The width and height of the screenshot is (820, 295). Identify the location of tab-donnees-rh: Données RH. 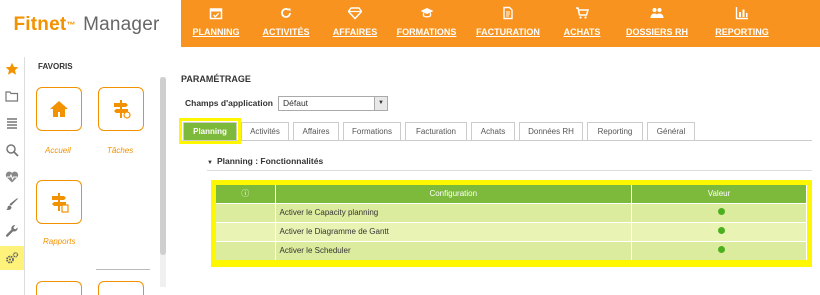
(551, 131).